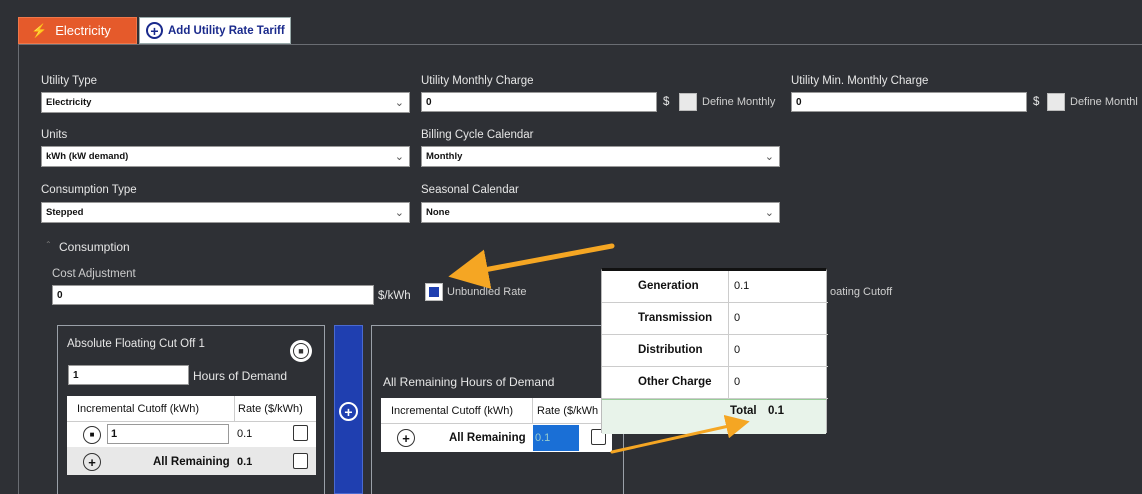 The width and height of the screenshot is (1142, 494). What do you see at coordinates (599, 348) in the screenshot?
I see `annotation-arrows` at bounding box center [599, 348].